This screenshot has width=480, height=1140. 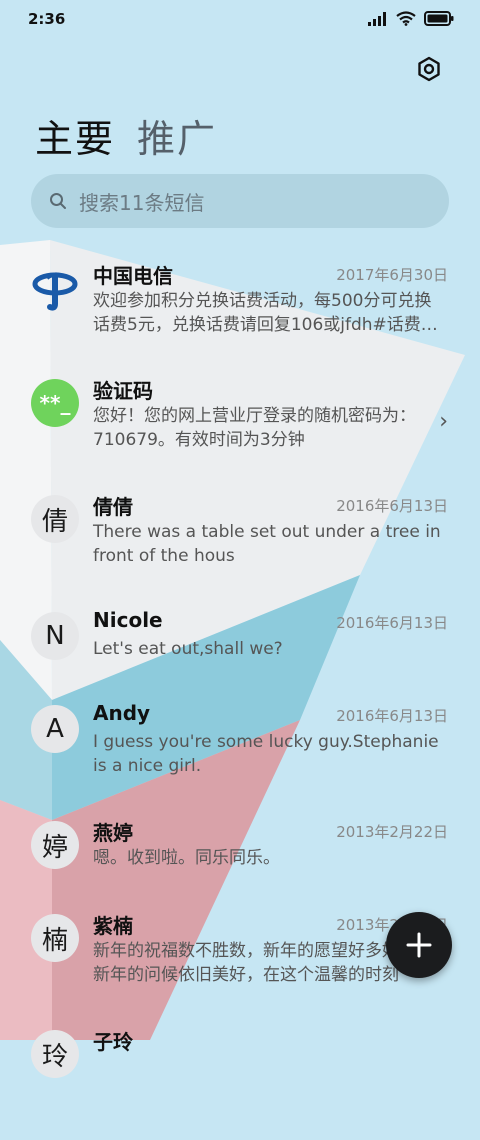 What do you see at coordinates (122, 713) in the screenshot?
I see `contact-name: Andy` at bounding box center [122, 713].